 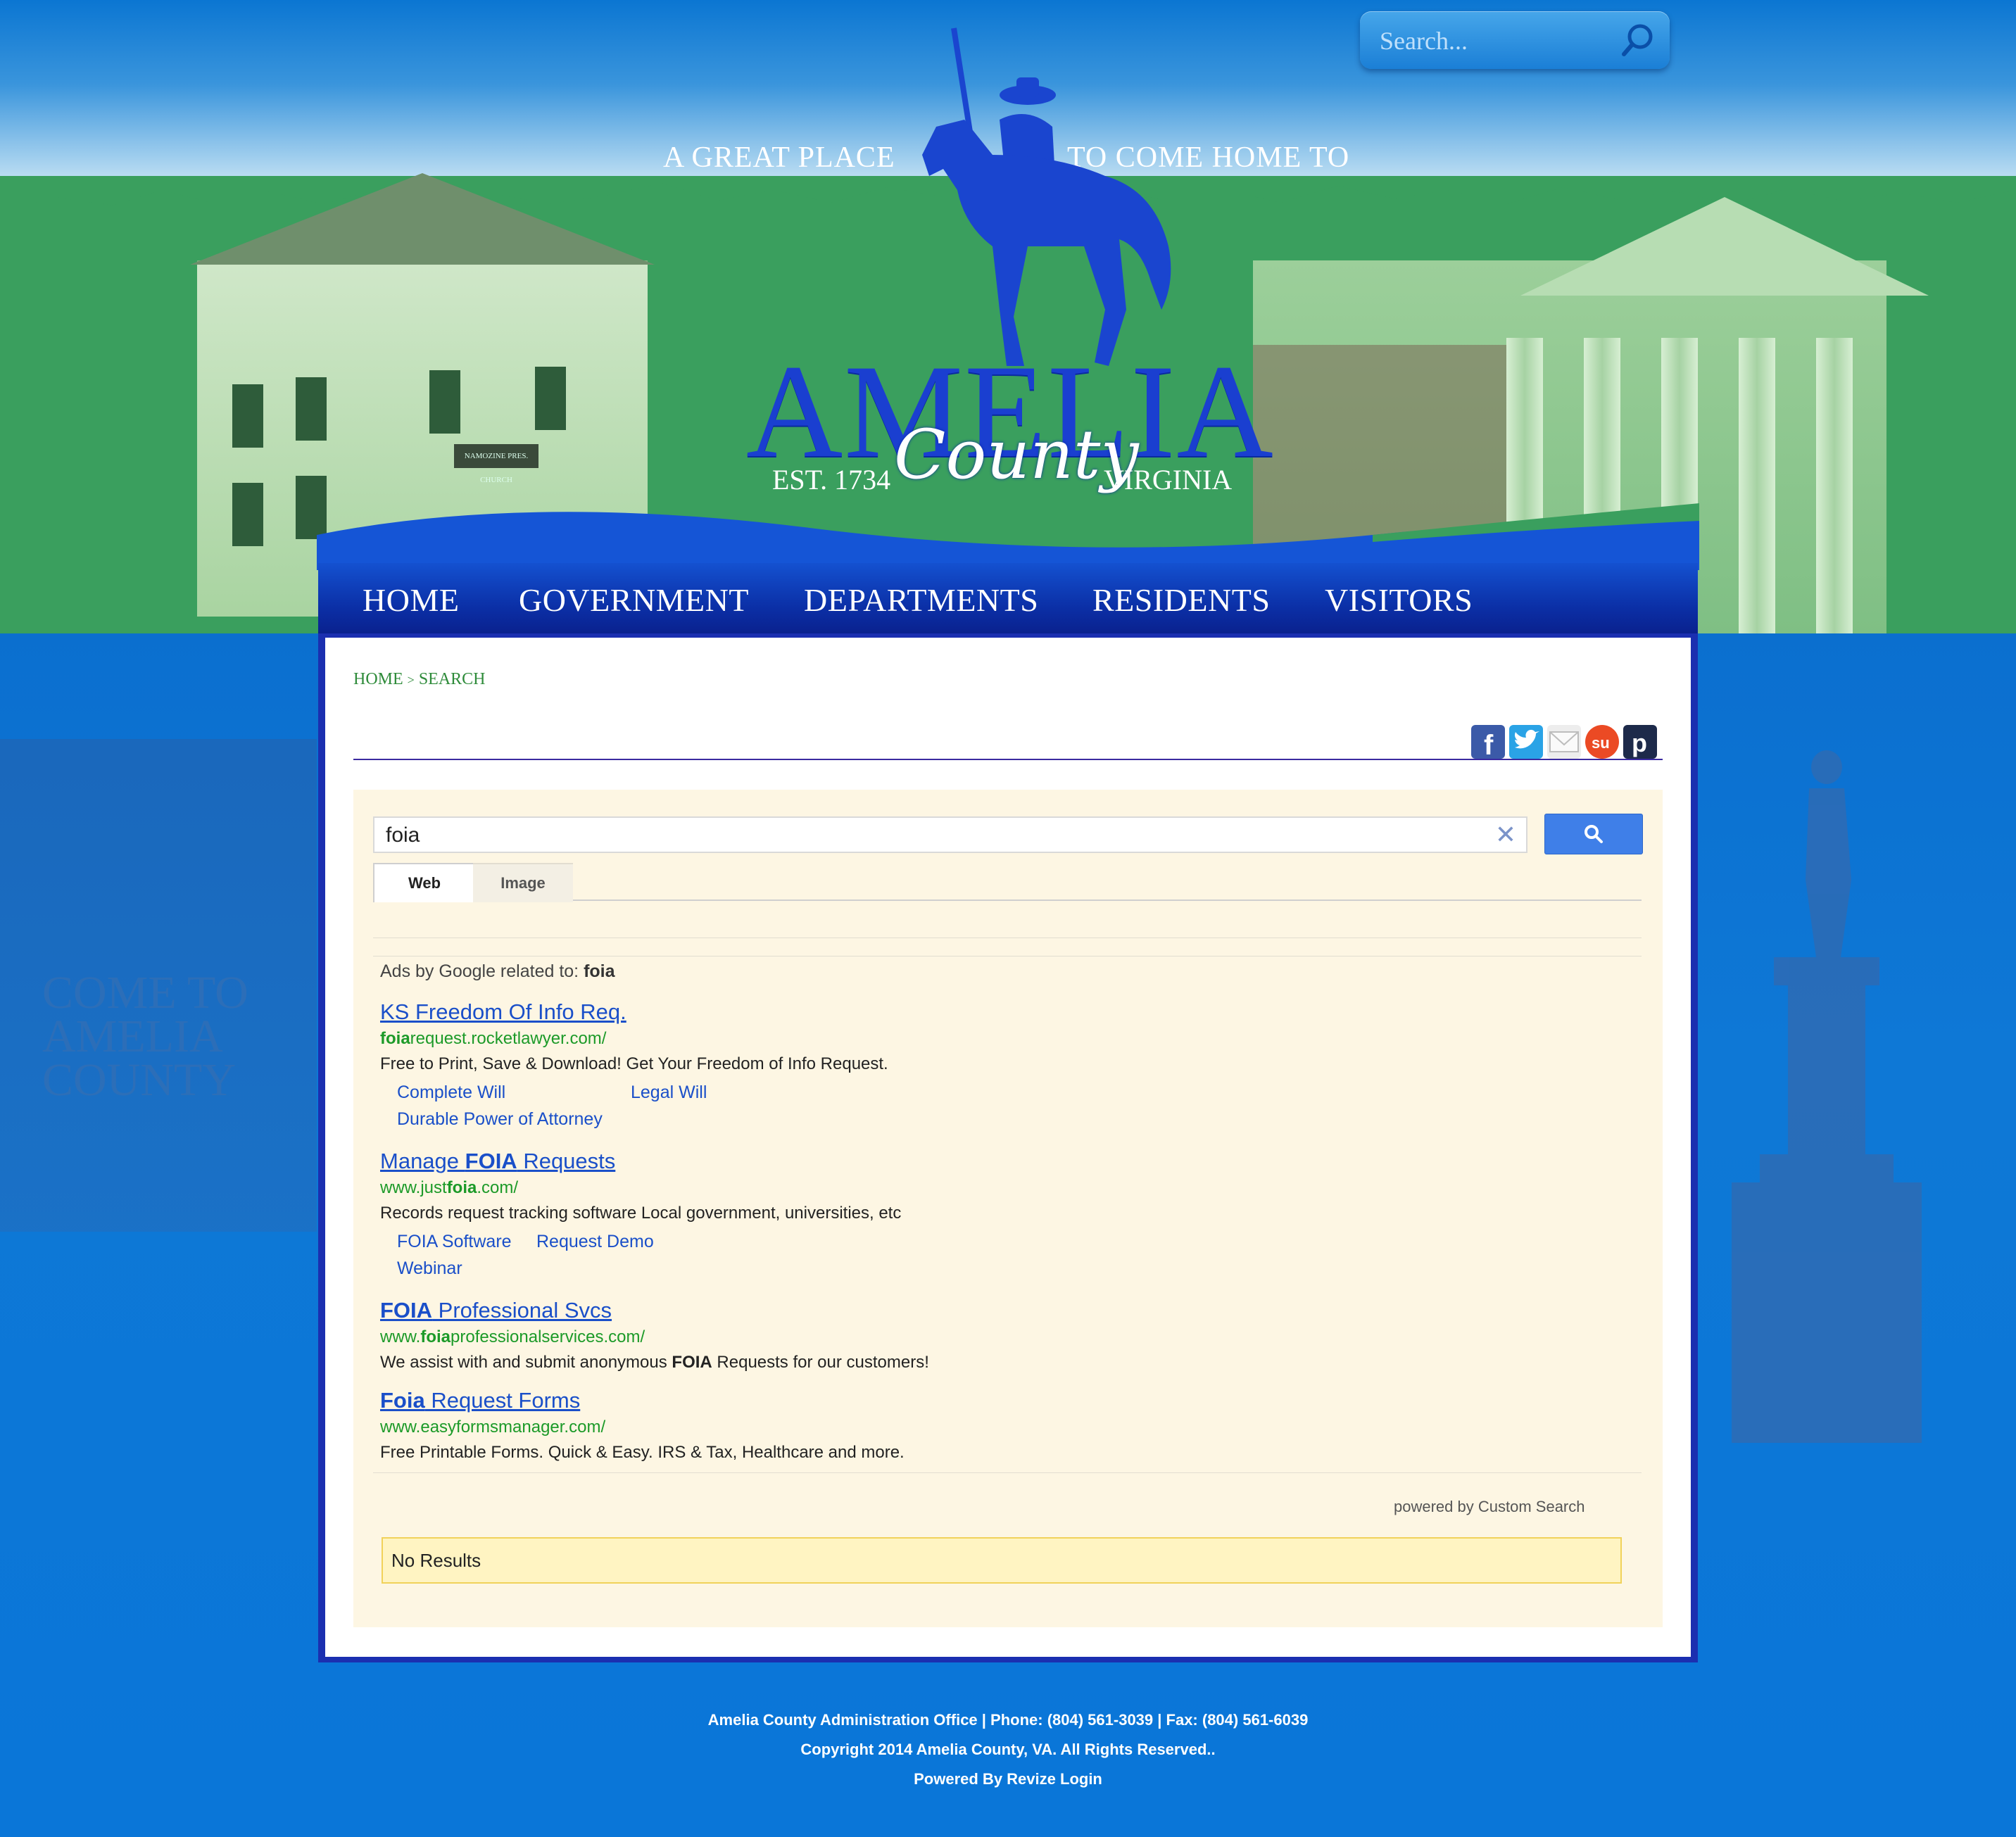 I want to click on magnifier-icon, so click(x=1594, y=834).